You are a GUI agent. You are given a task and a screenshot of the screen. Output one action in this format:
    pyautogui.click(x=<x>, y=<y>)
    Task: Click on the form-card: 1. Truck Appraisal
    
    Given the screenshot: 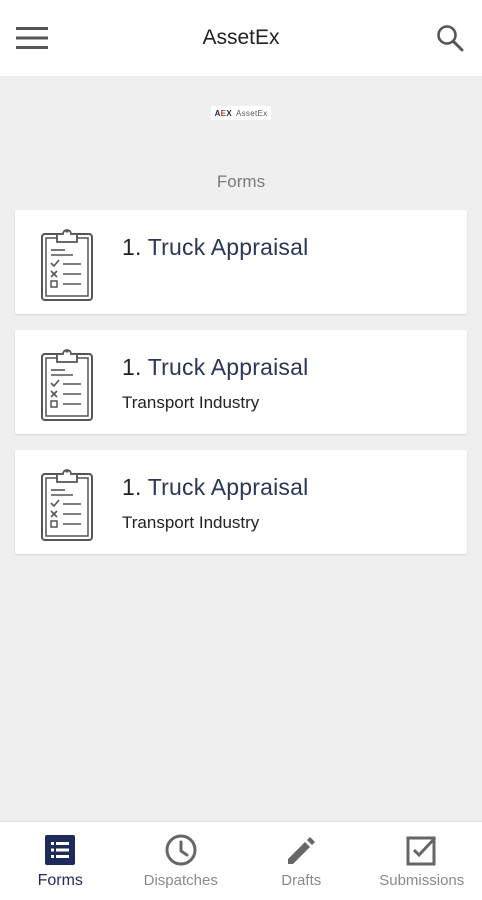 What is the action you would take?
    pyautogui.click(x=241, y=262)
    